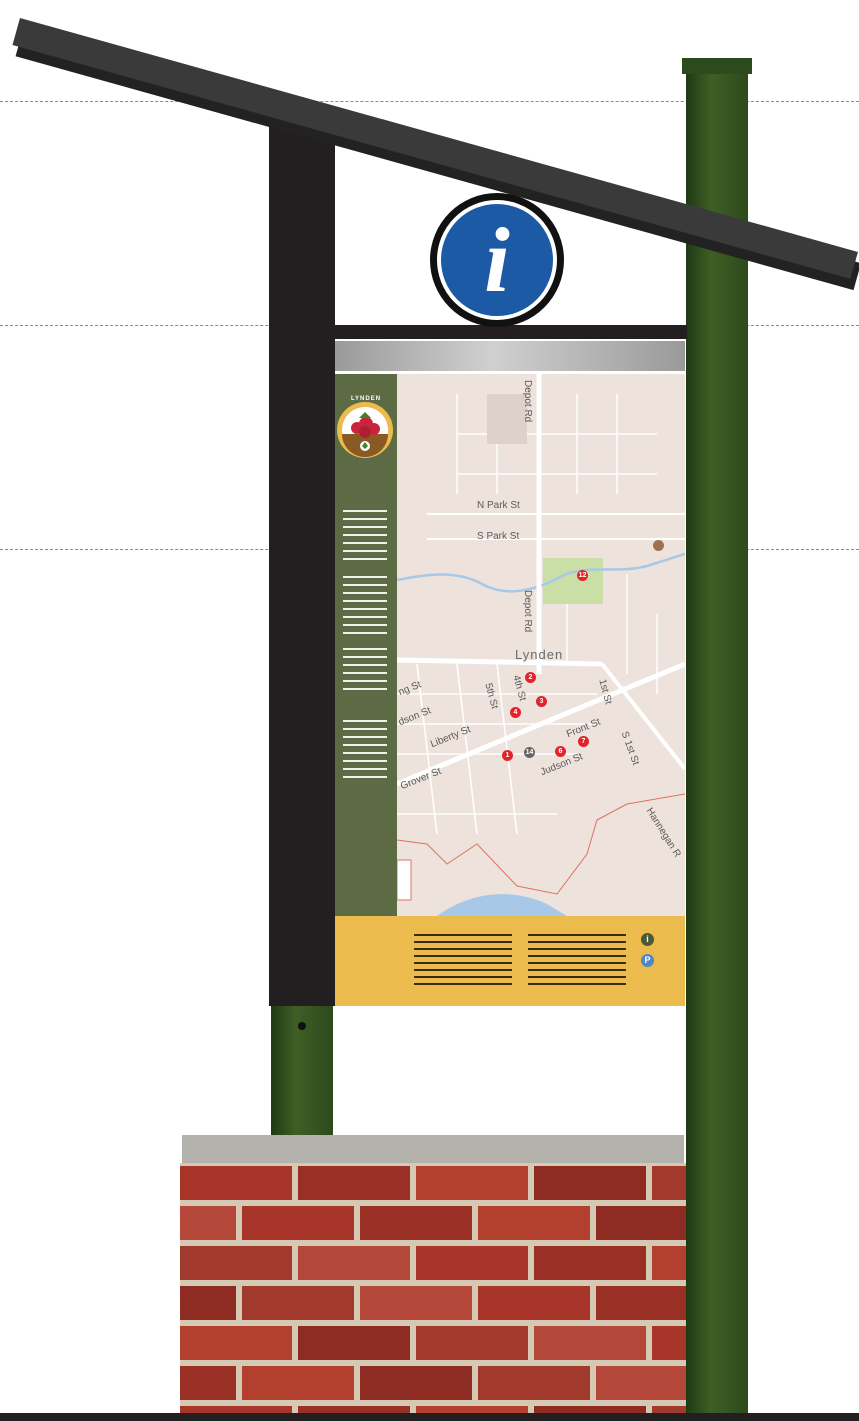  I want to click on map-marker: 2, so click(530, 677).